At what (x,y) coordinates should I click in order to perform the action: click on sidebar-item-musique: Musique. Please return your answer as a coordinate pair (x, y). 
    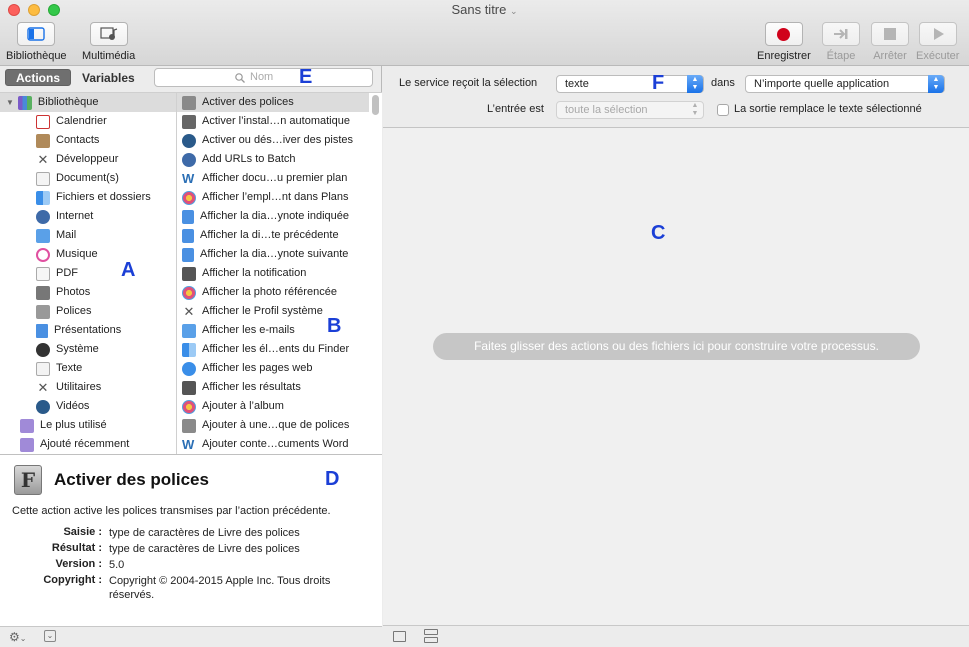
    Looking at the image, I should click on (67, 254).